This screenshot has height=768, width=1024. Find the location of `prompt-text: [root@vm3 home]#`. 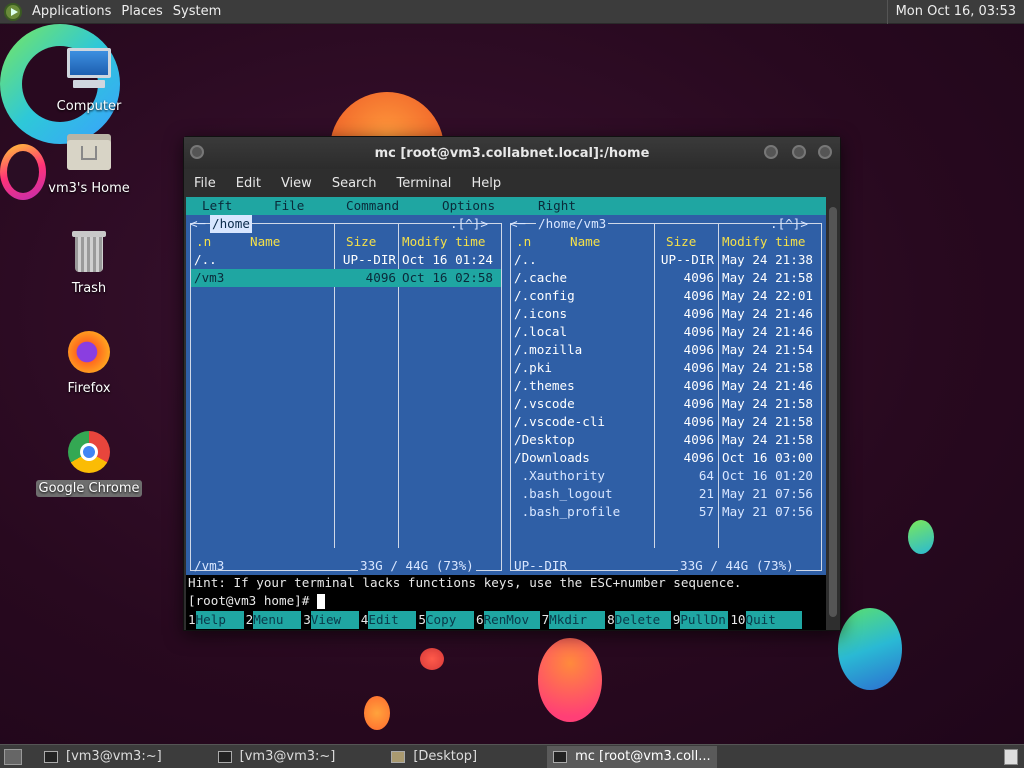

prompt-text: [root@vm3 home]# is located at coordinates (252, 600).